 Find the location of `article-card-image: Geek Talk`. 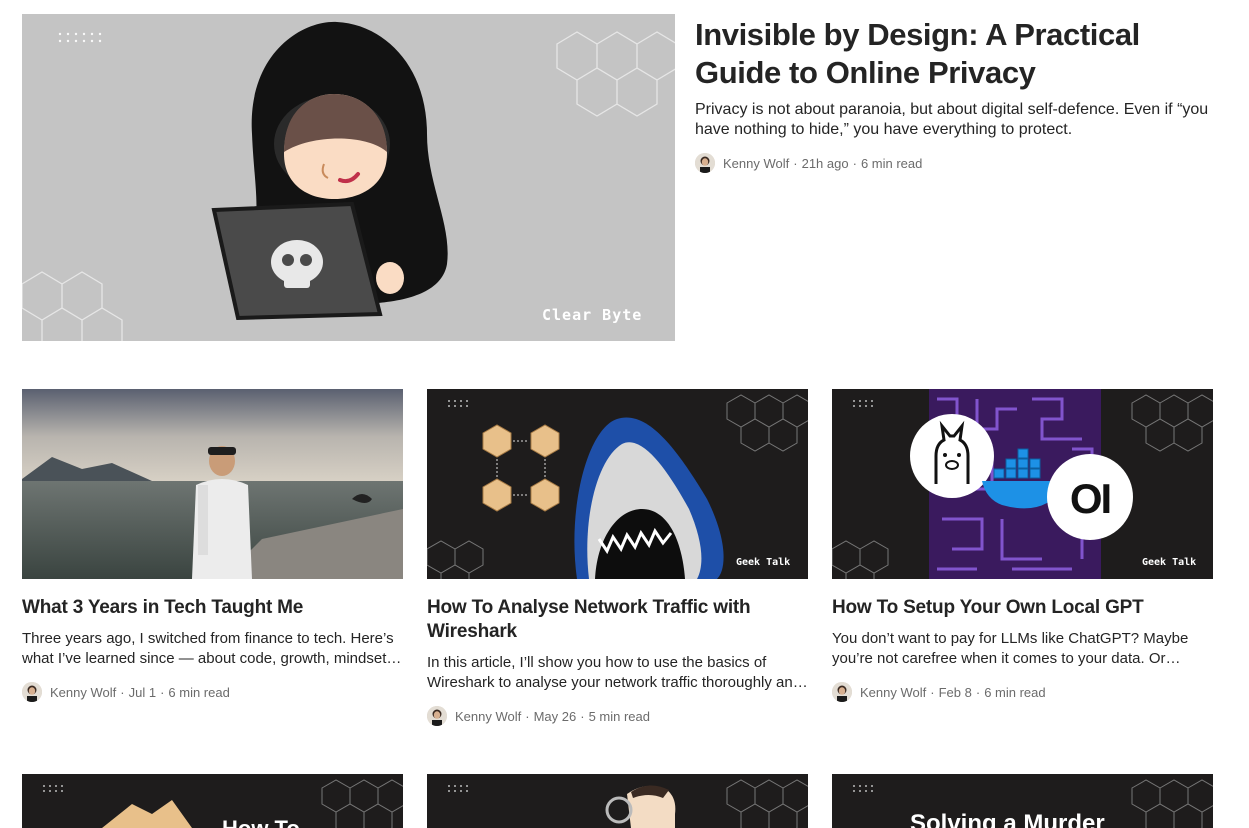

article-card-image: Geek Talk is located at coordinates (617, 484).